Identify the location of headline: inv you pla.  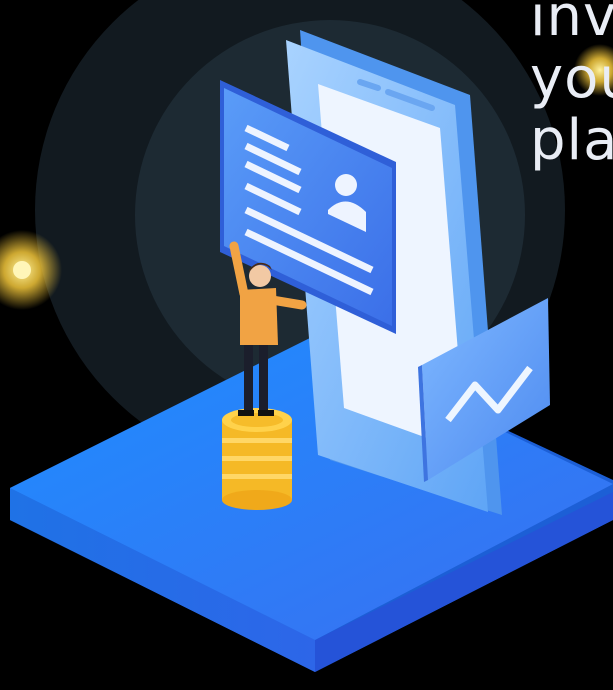
(571, 86).